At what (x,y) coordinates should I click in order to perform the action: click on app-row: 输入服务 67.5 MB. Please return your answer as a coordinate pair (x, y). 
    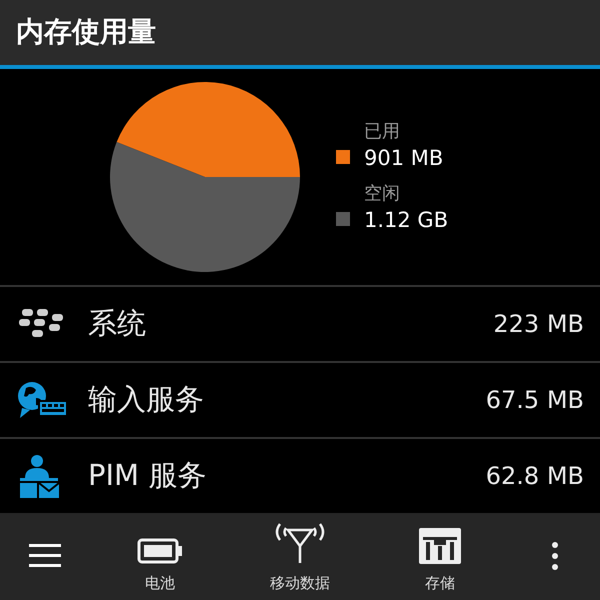
    Looking at the image, I should click on (300, 398).